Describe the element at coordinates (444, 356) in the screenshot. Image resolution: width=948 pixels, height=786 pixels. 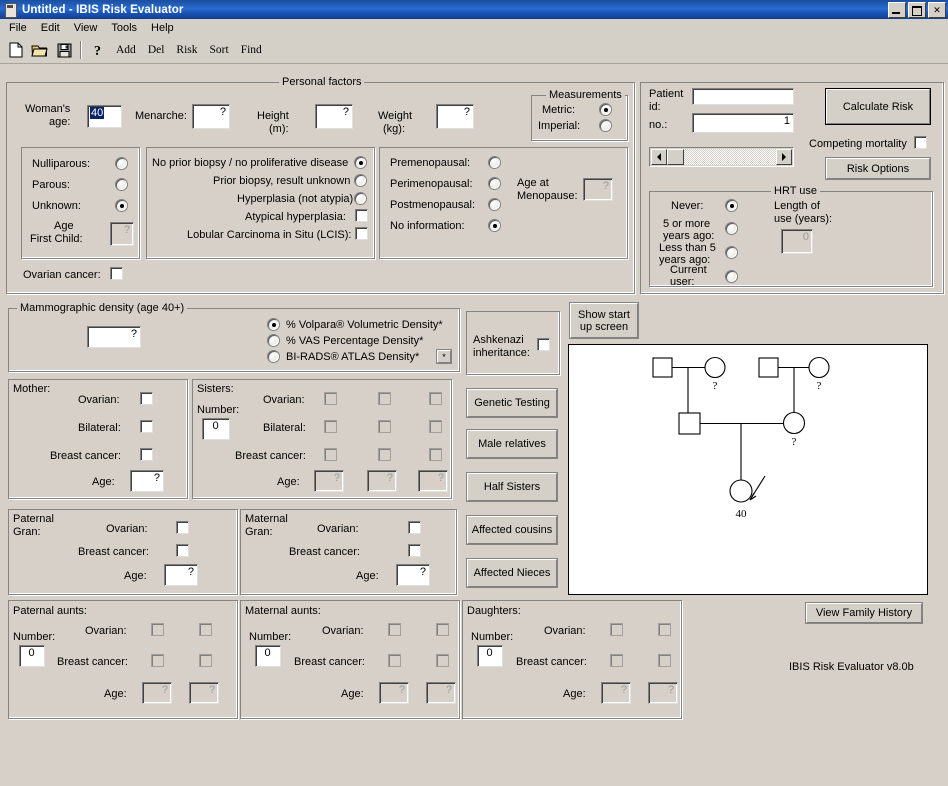
I see `density-footnote-button: *` at that location.